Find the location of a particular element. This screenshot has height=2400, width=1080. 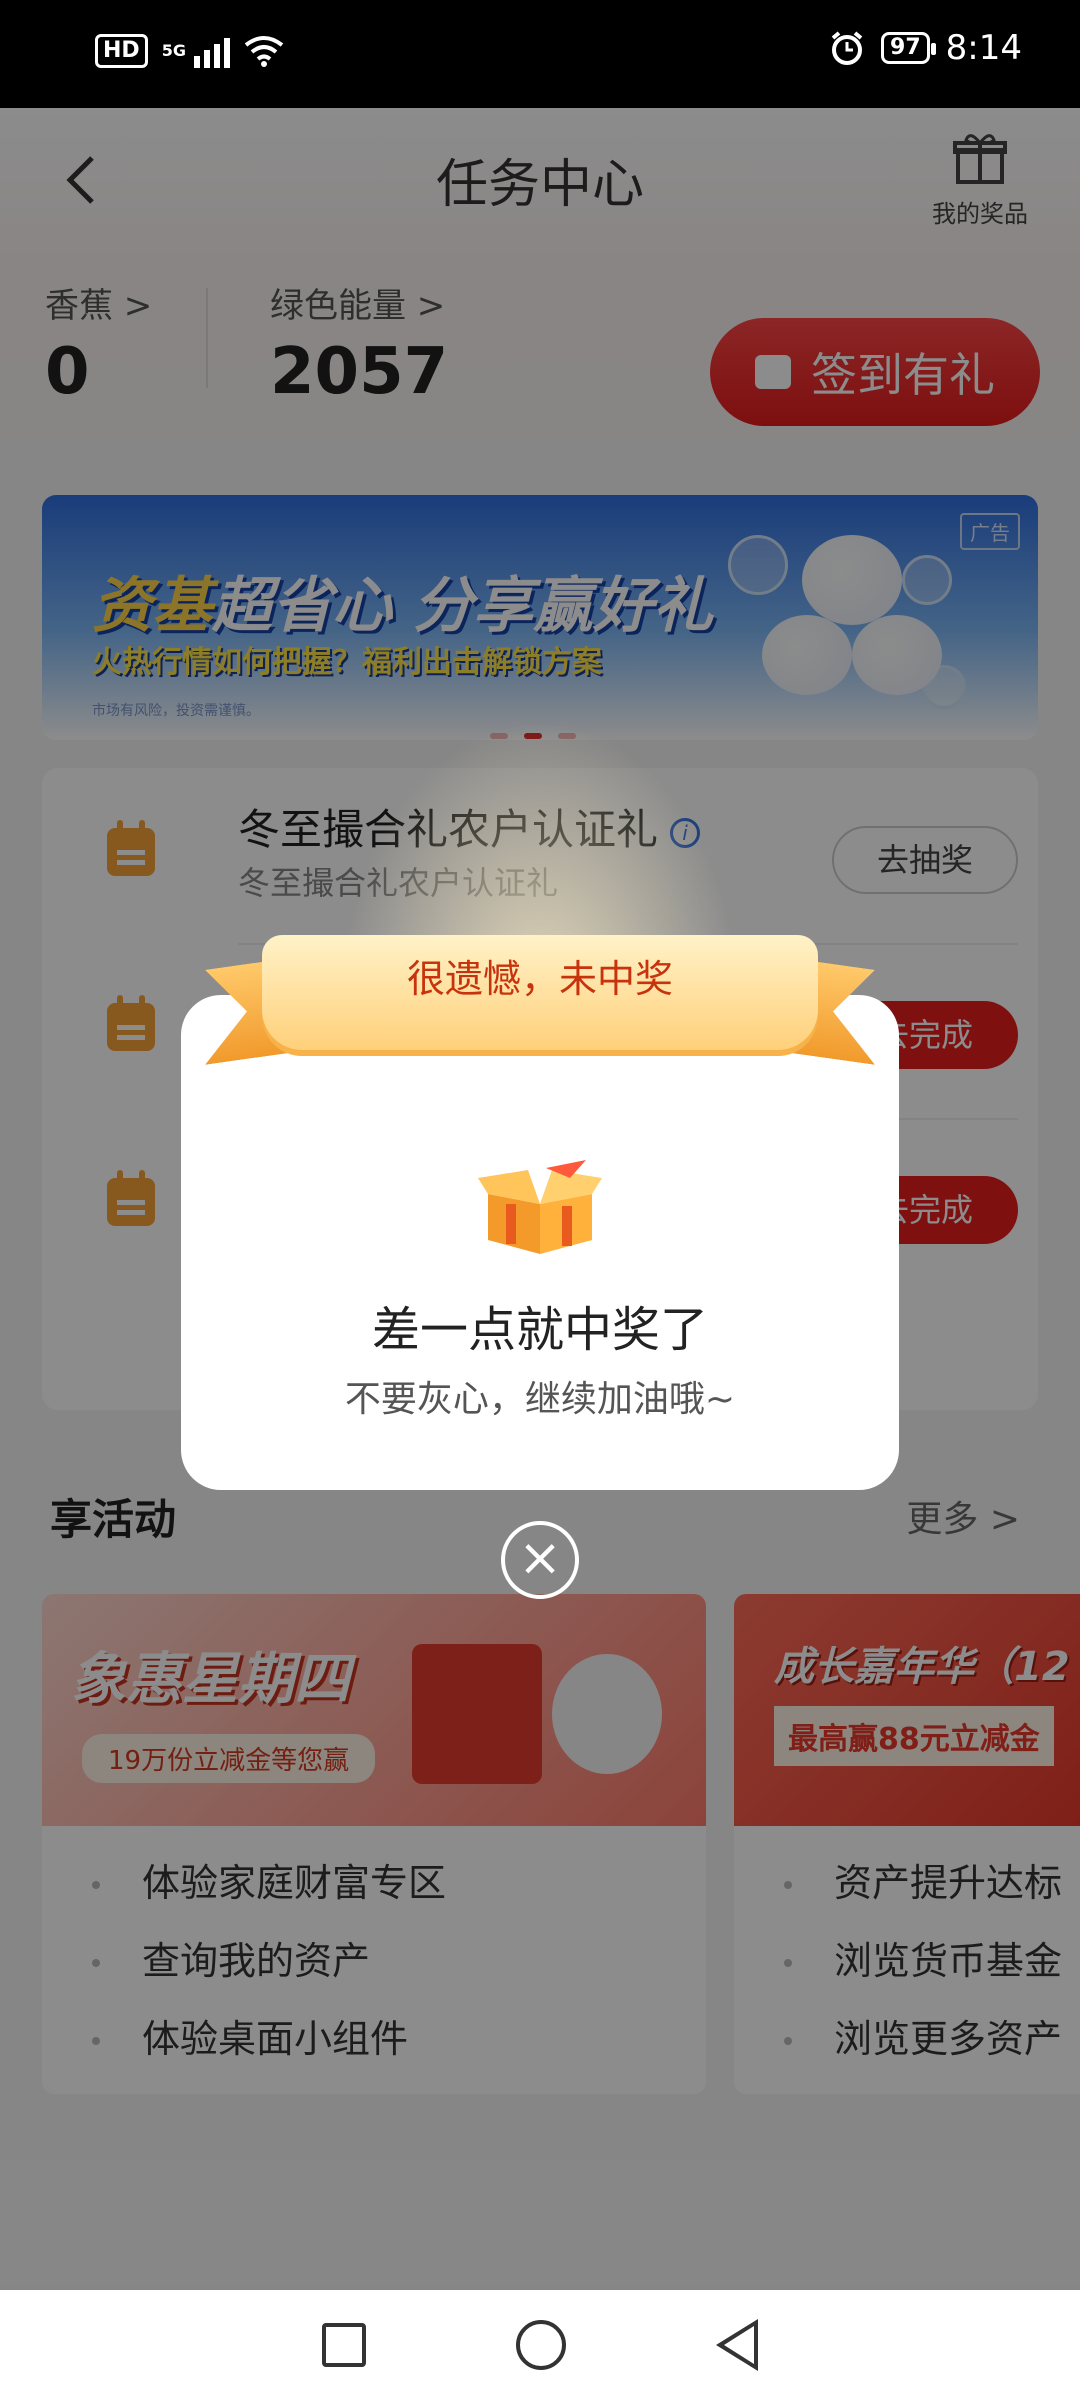

dialog-title: 差一点就中奖了 is located at coordinates (539, 1330).